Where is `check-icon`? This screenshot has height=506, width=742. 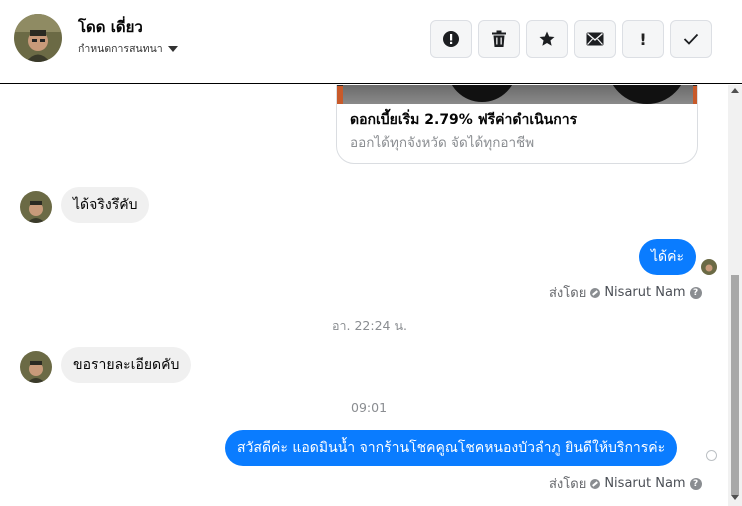 check-icon is located at coordinates (691, 39).